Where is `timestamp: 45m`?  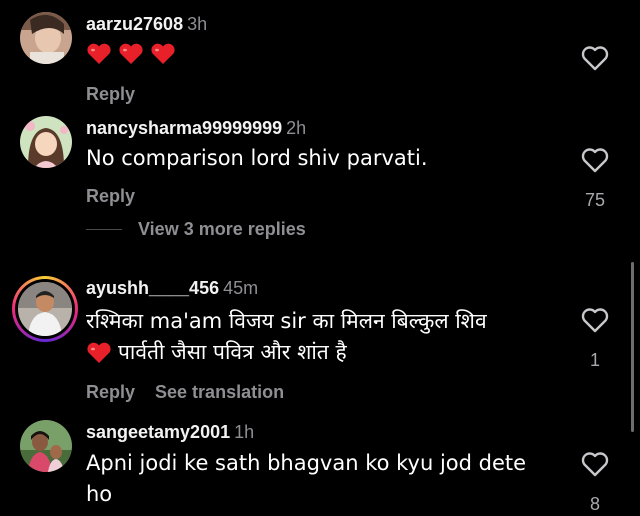 timestamp: 45m is located at coordinates (241, 288).